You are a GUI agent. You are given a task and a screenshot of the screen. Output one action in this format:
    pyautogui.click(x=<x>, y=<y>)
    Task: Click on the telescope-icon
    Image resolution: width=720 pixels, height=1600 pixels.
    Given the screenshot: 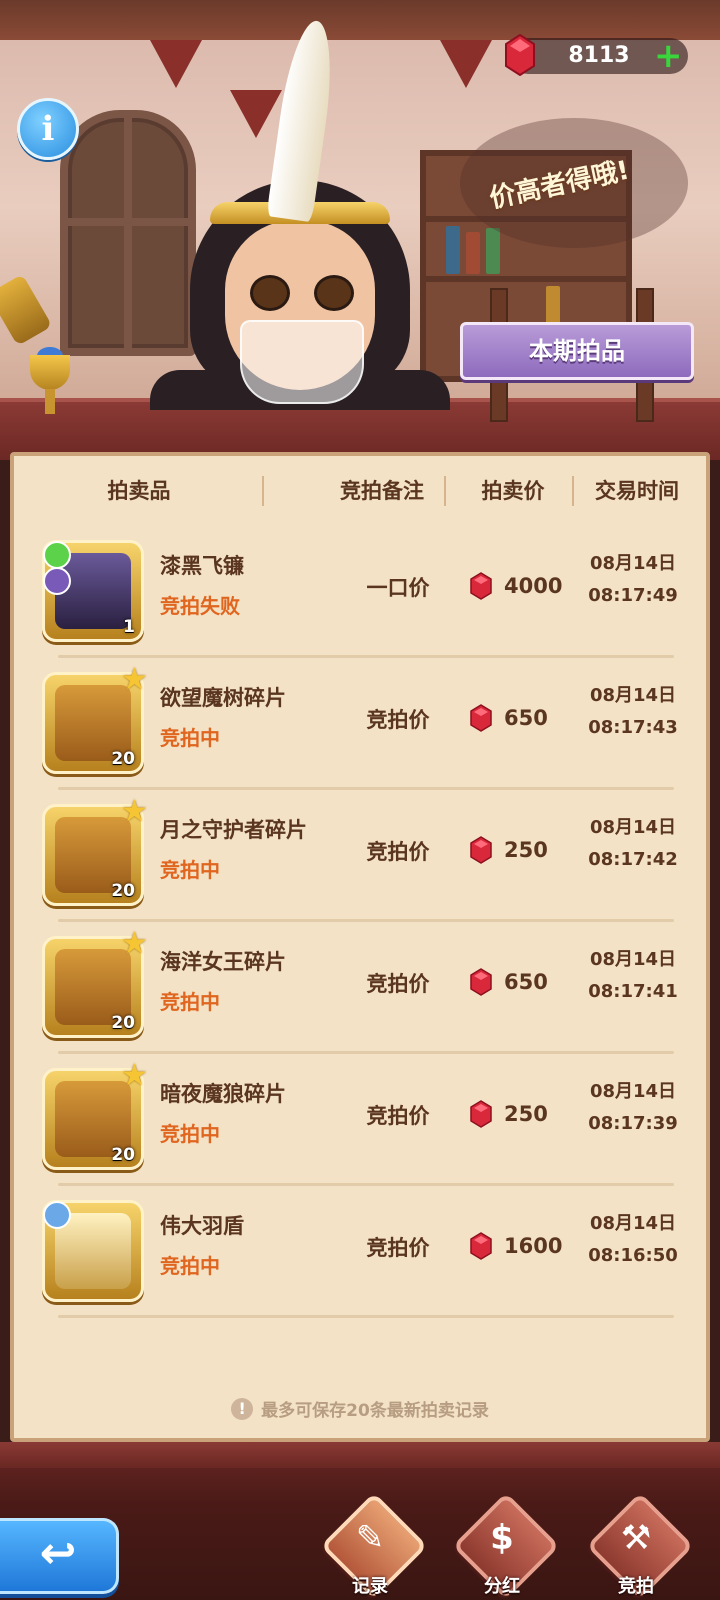 What is the action you would take?
    pyautogui.click(x=26, y=310)
    